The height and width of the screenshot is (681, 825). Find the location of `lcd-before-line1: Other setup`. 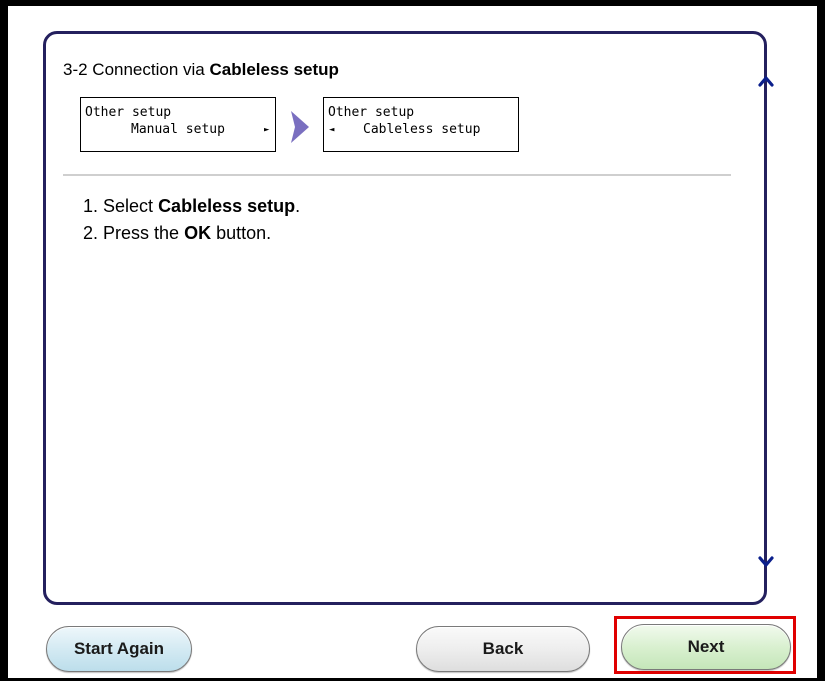

lcd-before-line1: Other setup is located at coordinates (128, 112).